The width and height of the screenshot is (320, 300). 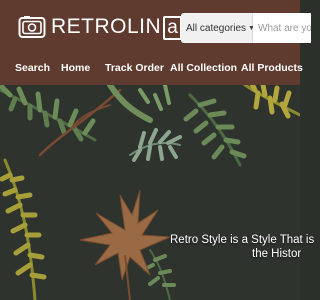 I want to click on brand-logo: RETROLIN a, so click(x=100, y=27).